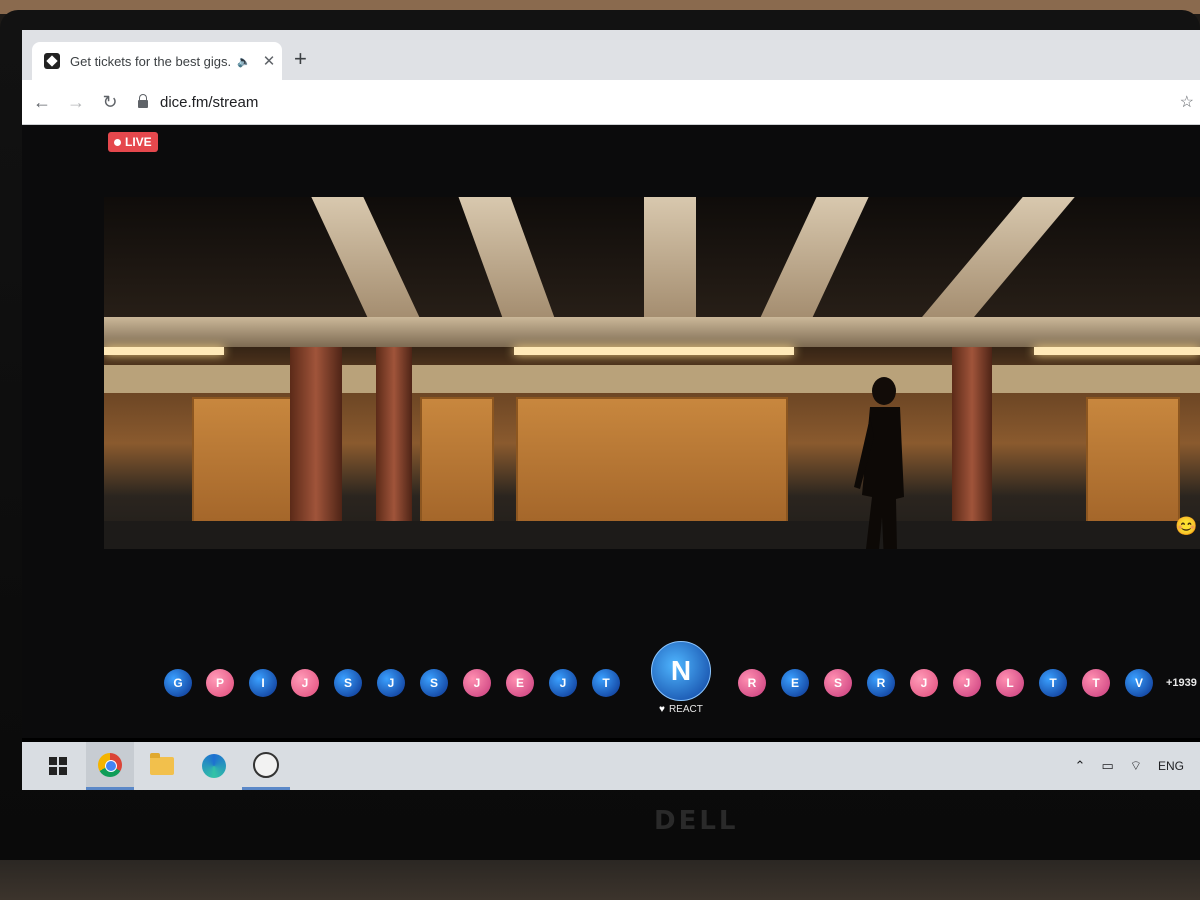 This screenshot has height=900, width=1200. Describe the element at coordinates (300, 59) in the screenshot. I see `new-tab-button: +` at that location.